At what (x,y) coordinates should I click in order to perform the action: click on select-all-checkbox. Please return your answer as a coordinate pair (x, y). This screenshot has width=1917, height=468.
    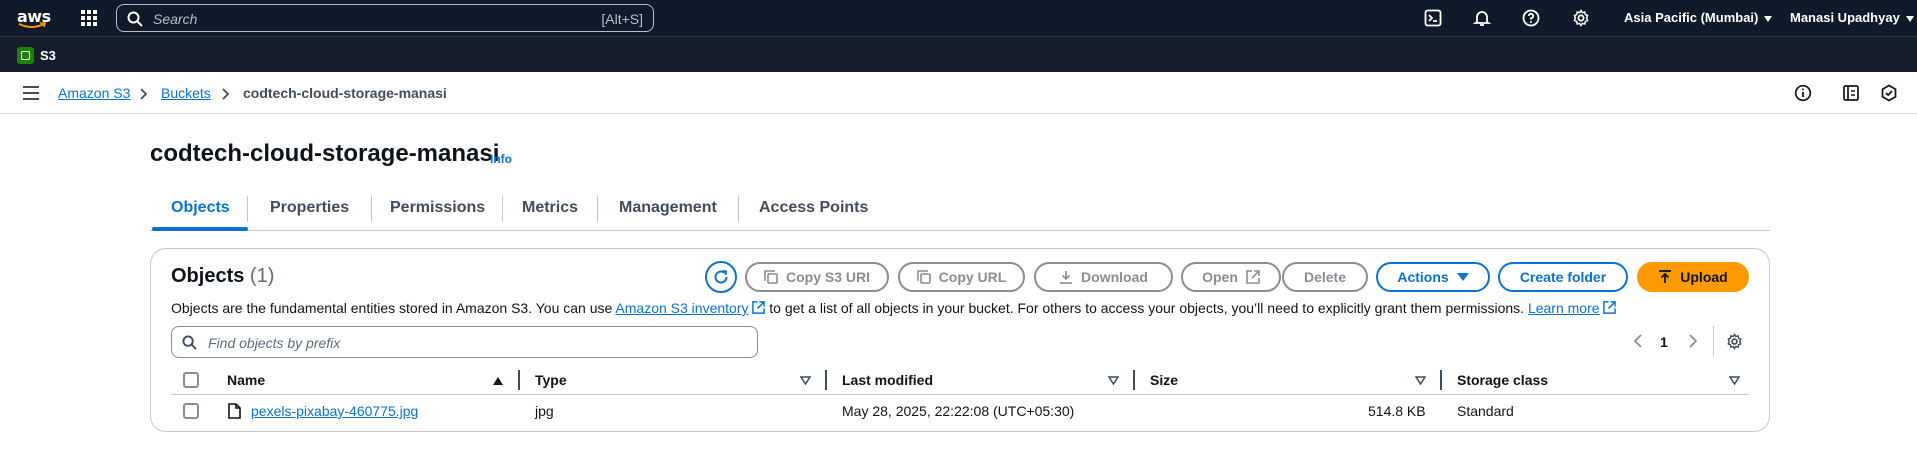
    Looking at the image, I should click on (191, 380).